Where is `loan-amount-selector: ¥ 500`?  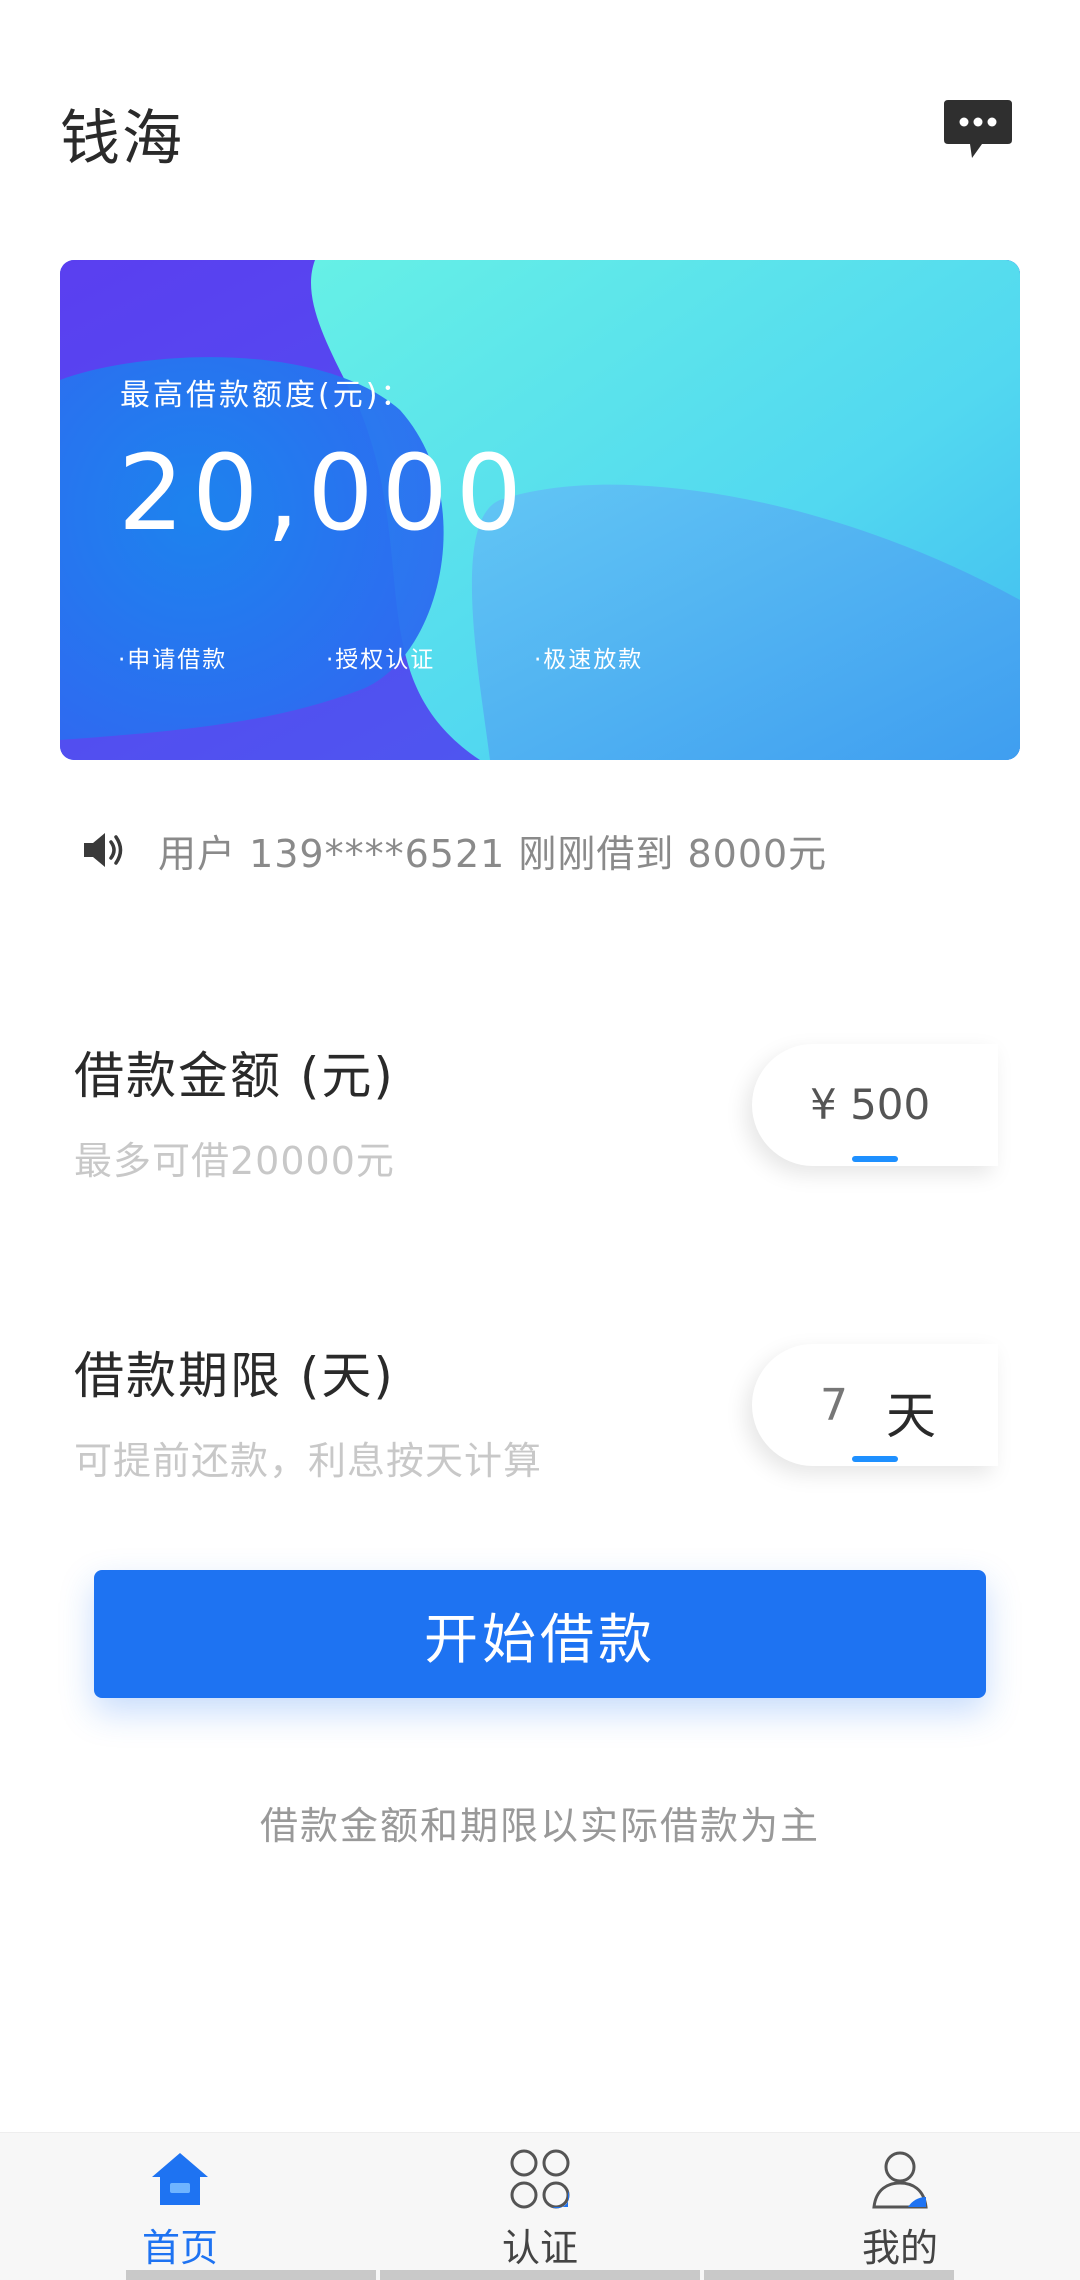 loan-amount-selector: ¥ 500 is located at coordinates (875, 1105).